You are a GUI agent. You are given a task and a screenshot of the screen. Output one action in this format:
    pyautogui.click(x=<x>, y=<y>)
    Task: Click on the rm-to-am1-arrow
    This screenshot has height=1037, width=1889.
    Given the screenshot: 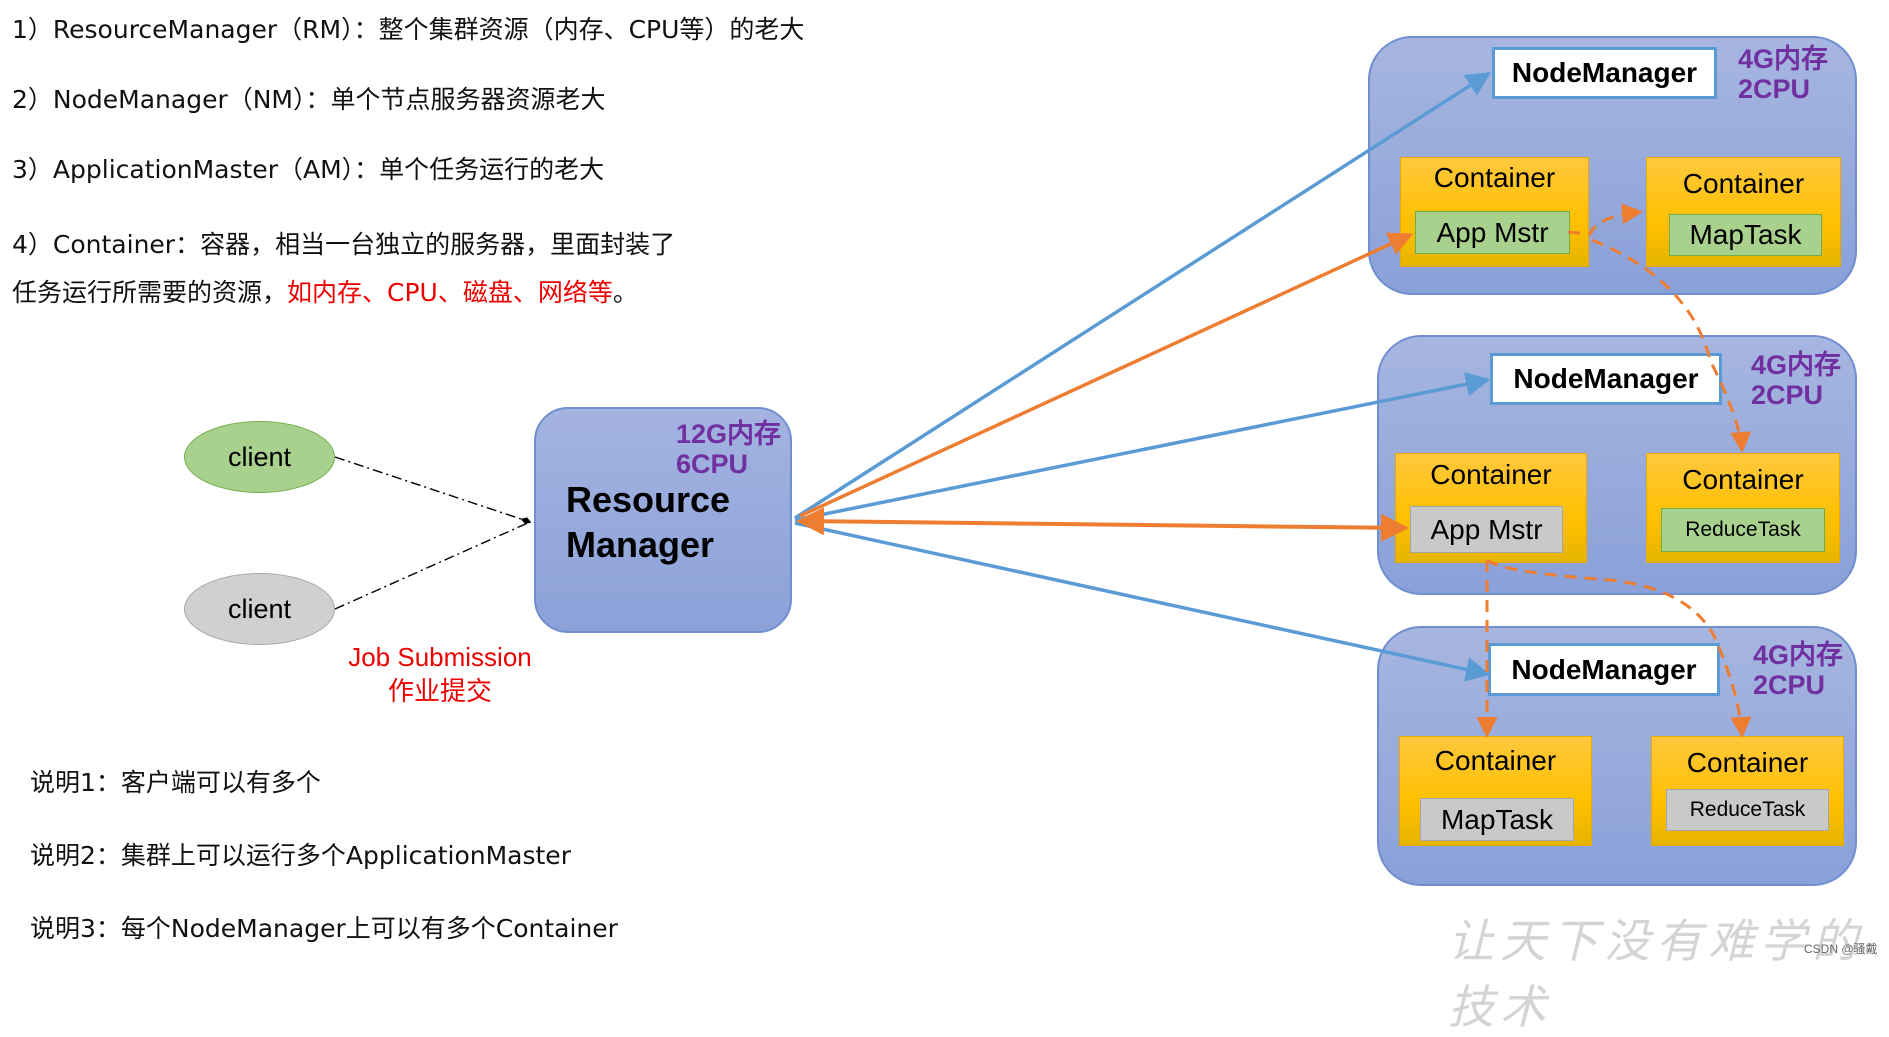 What is the action you would take?
    pyautogui.click(x=1106, y=375)
    